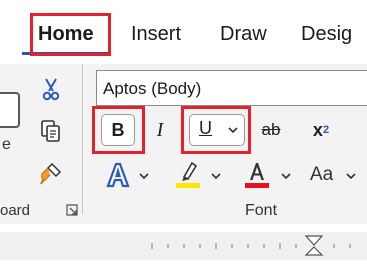 Image resolution: width=367 pixels, height=268 pixels. I want to click on subscript-base: x, so click(317, 129).